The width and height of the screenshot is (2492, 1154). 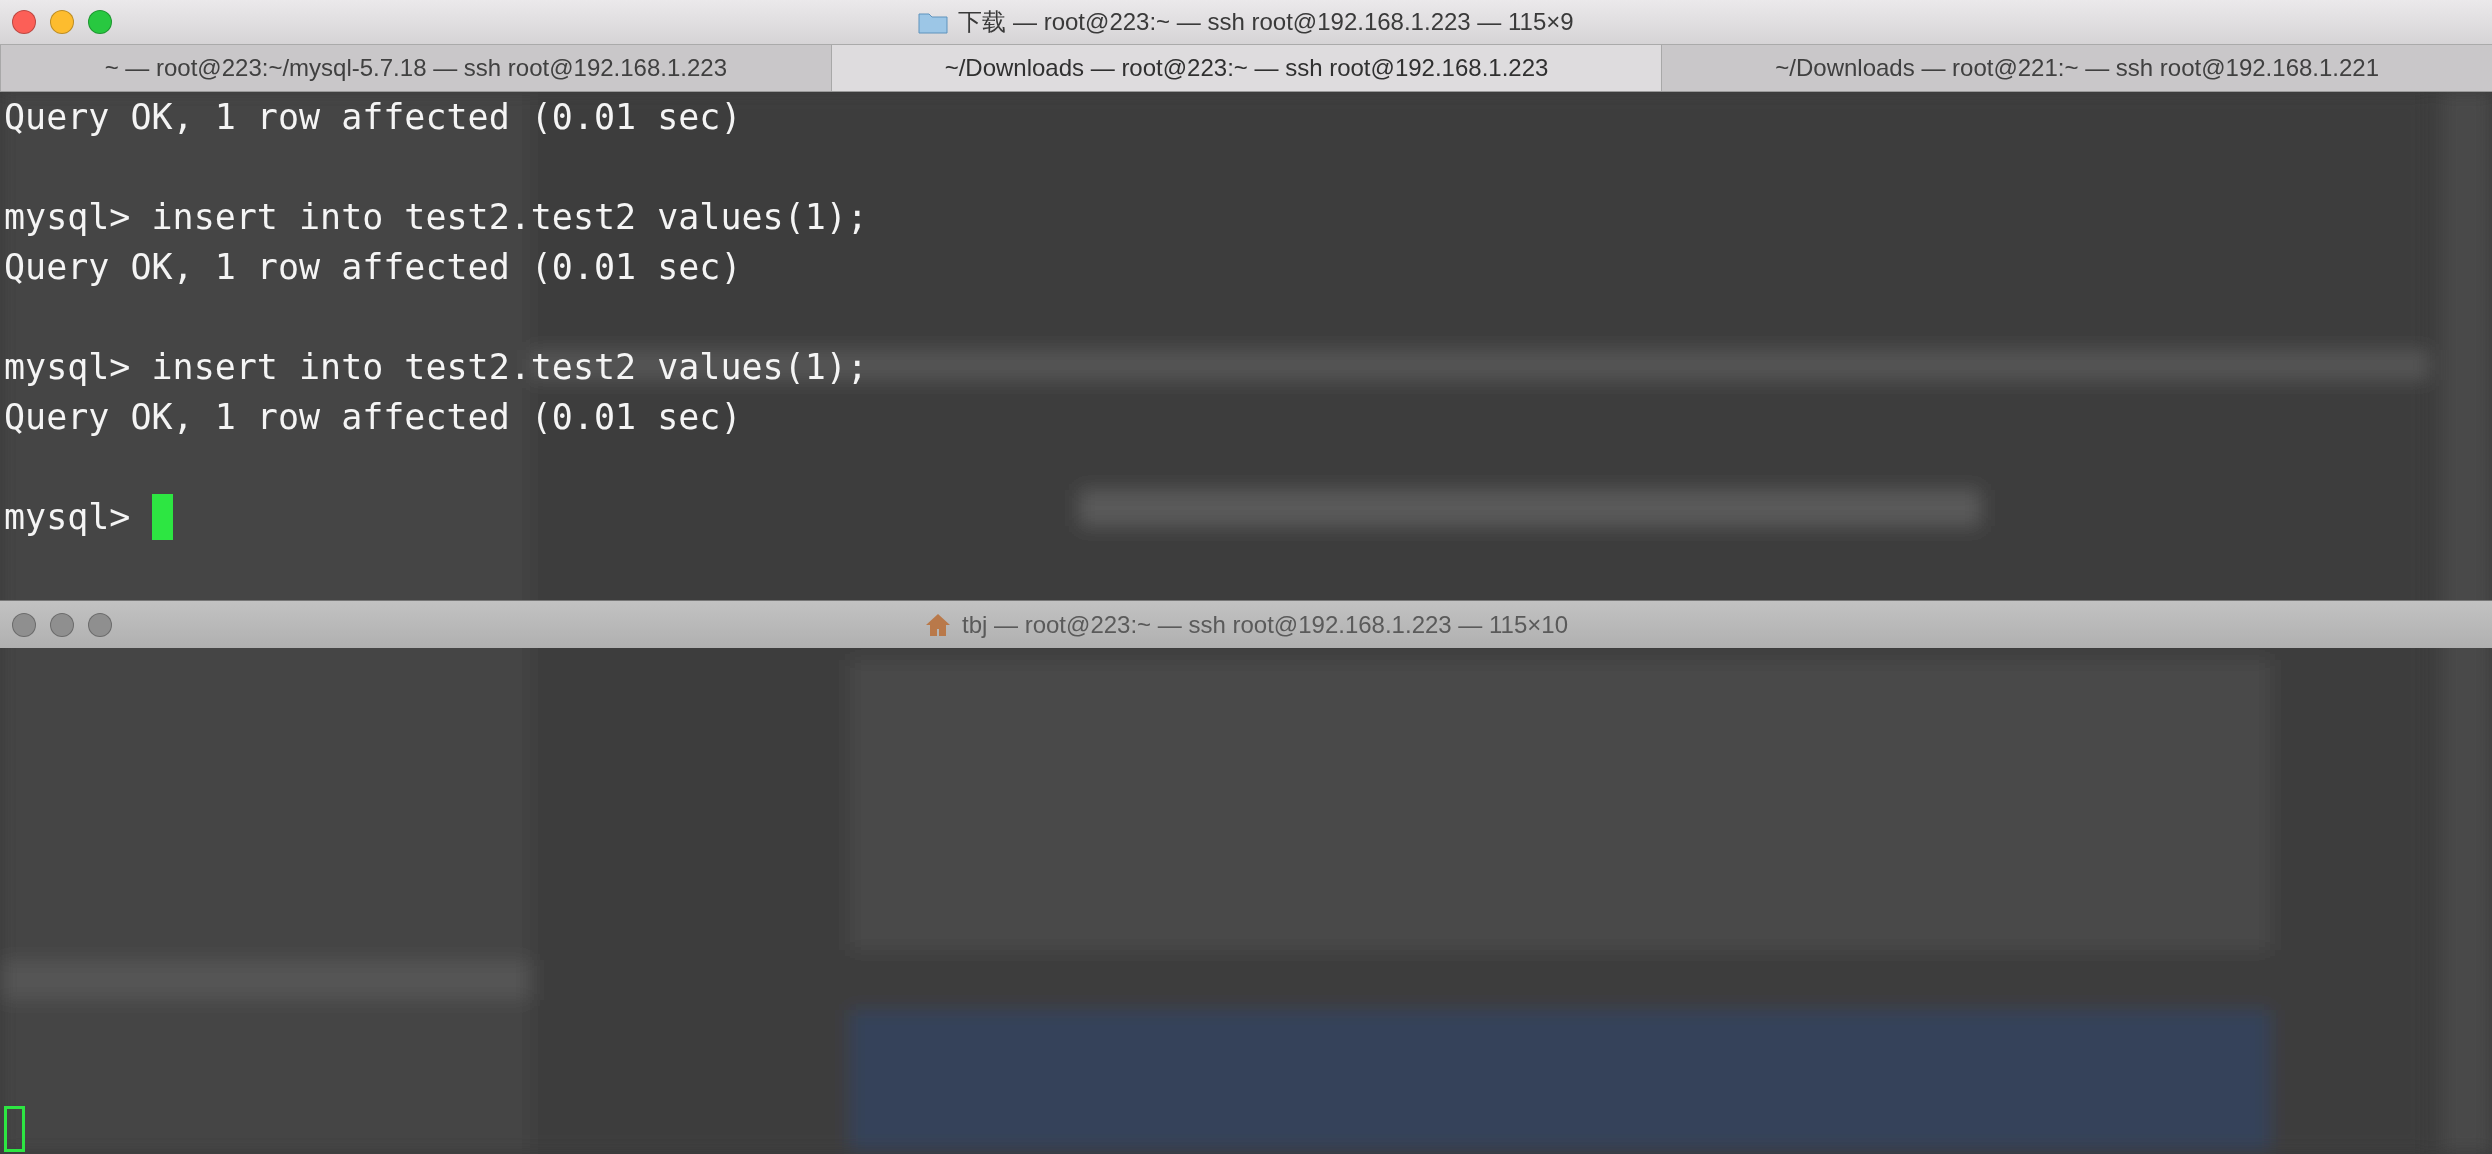 What do you see at coordinates (1266, 22) in the screenshot?
I see `window-title: 下载 — root@223:~ — ssh root@192.168.1.223 — 115×9` at bounding box center [1266, 22].